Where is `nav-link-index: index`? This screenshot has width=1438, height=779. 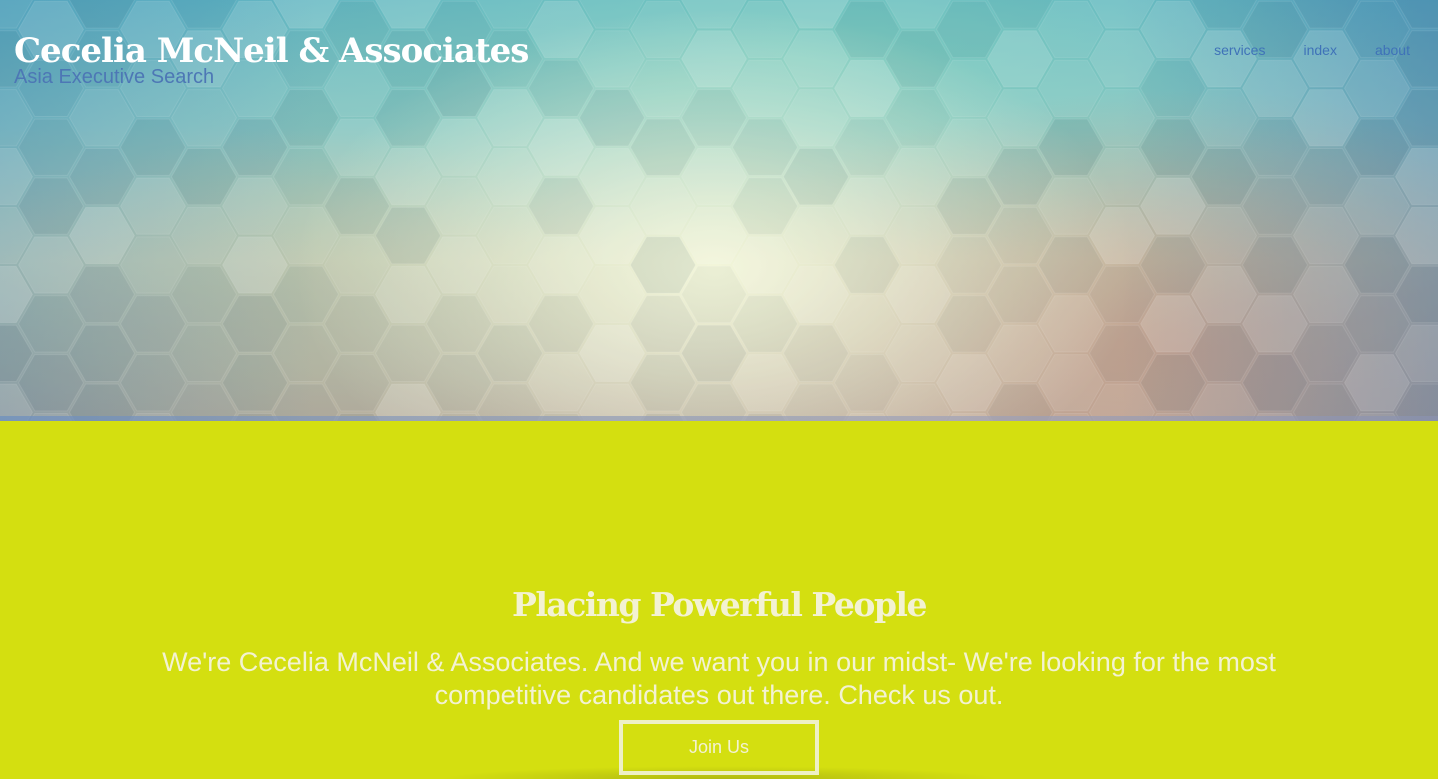
nav-link-index: index is located at coordinates (1319, 50).